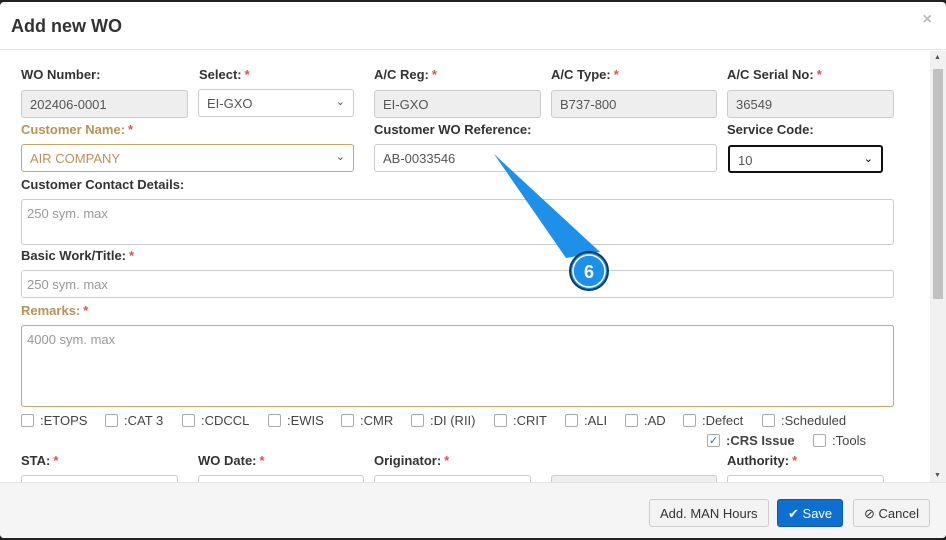 The height and width of the screenshot is (540, 946). I want to click on add-man-hours-button: Add. MAN Hours, so click(709, 513).